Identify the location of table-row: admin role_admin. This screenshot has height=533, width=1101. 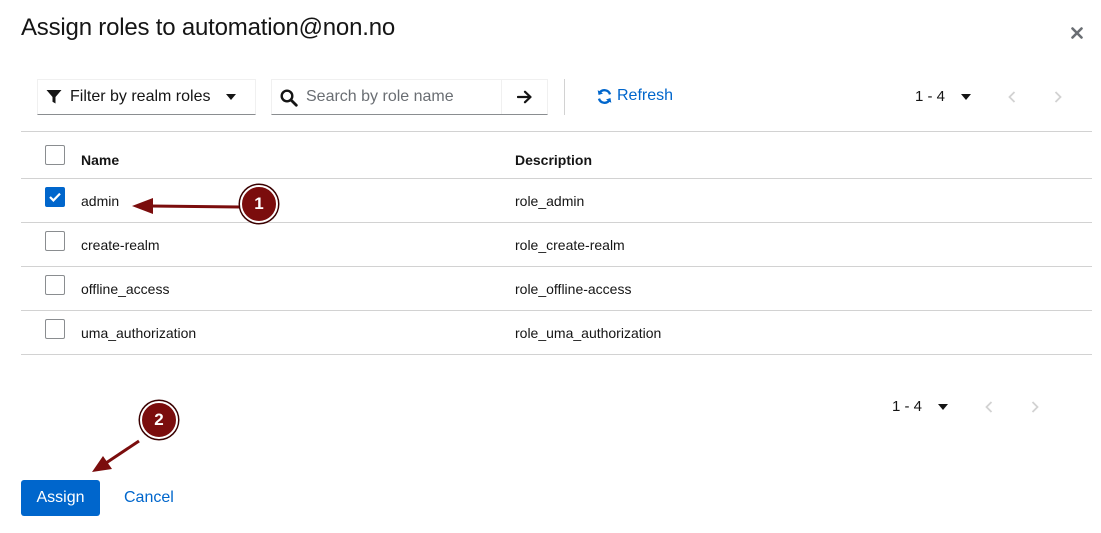
(556, 201).